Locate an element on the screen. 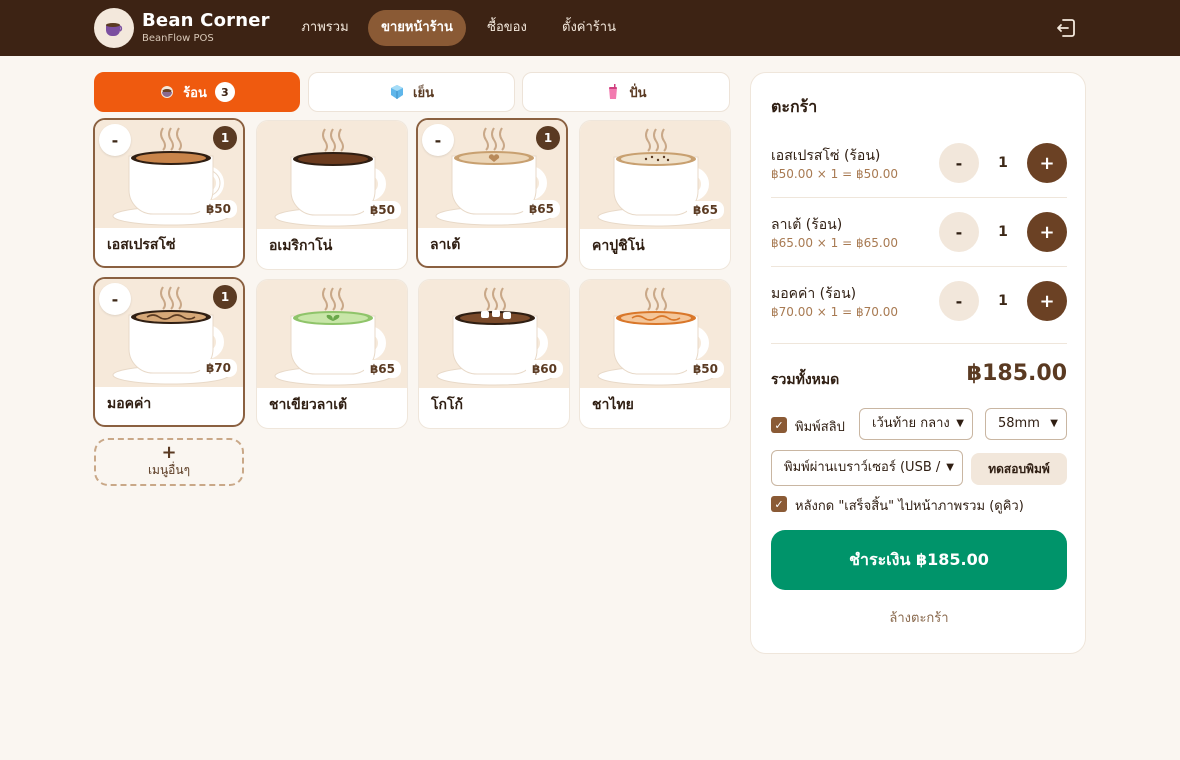  coffee-cup-icon is located at coordinates (114, 29).